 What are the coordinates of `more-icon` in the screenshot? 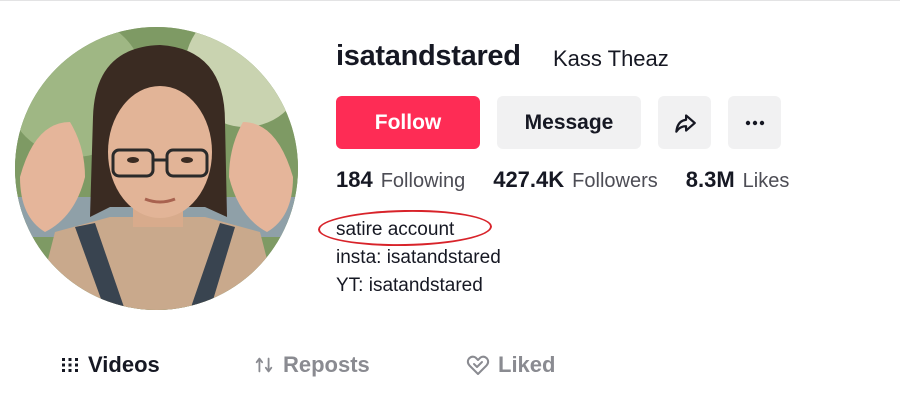 It's located at (754, 122).